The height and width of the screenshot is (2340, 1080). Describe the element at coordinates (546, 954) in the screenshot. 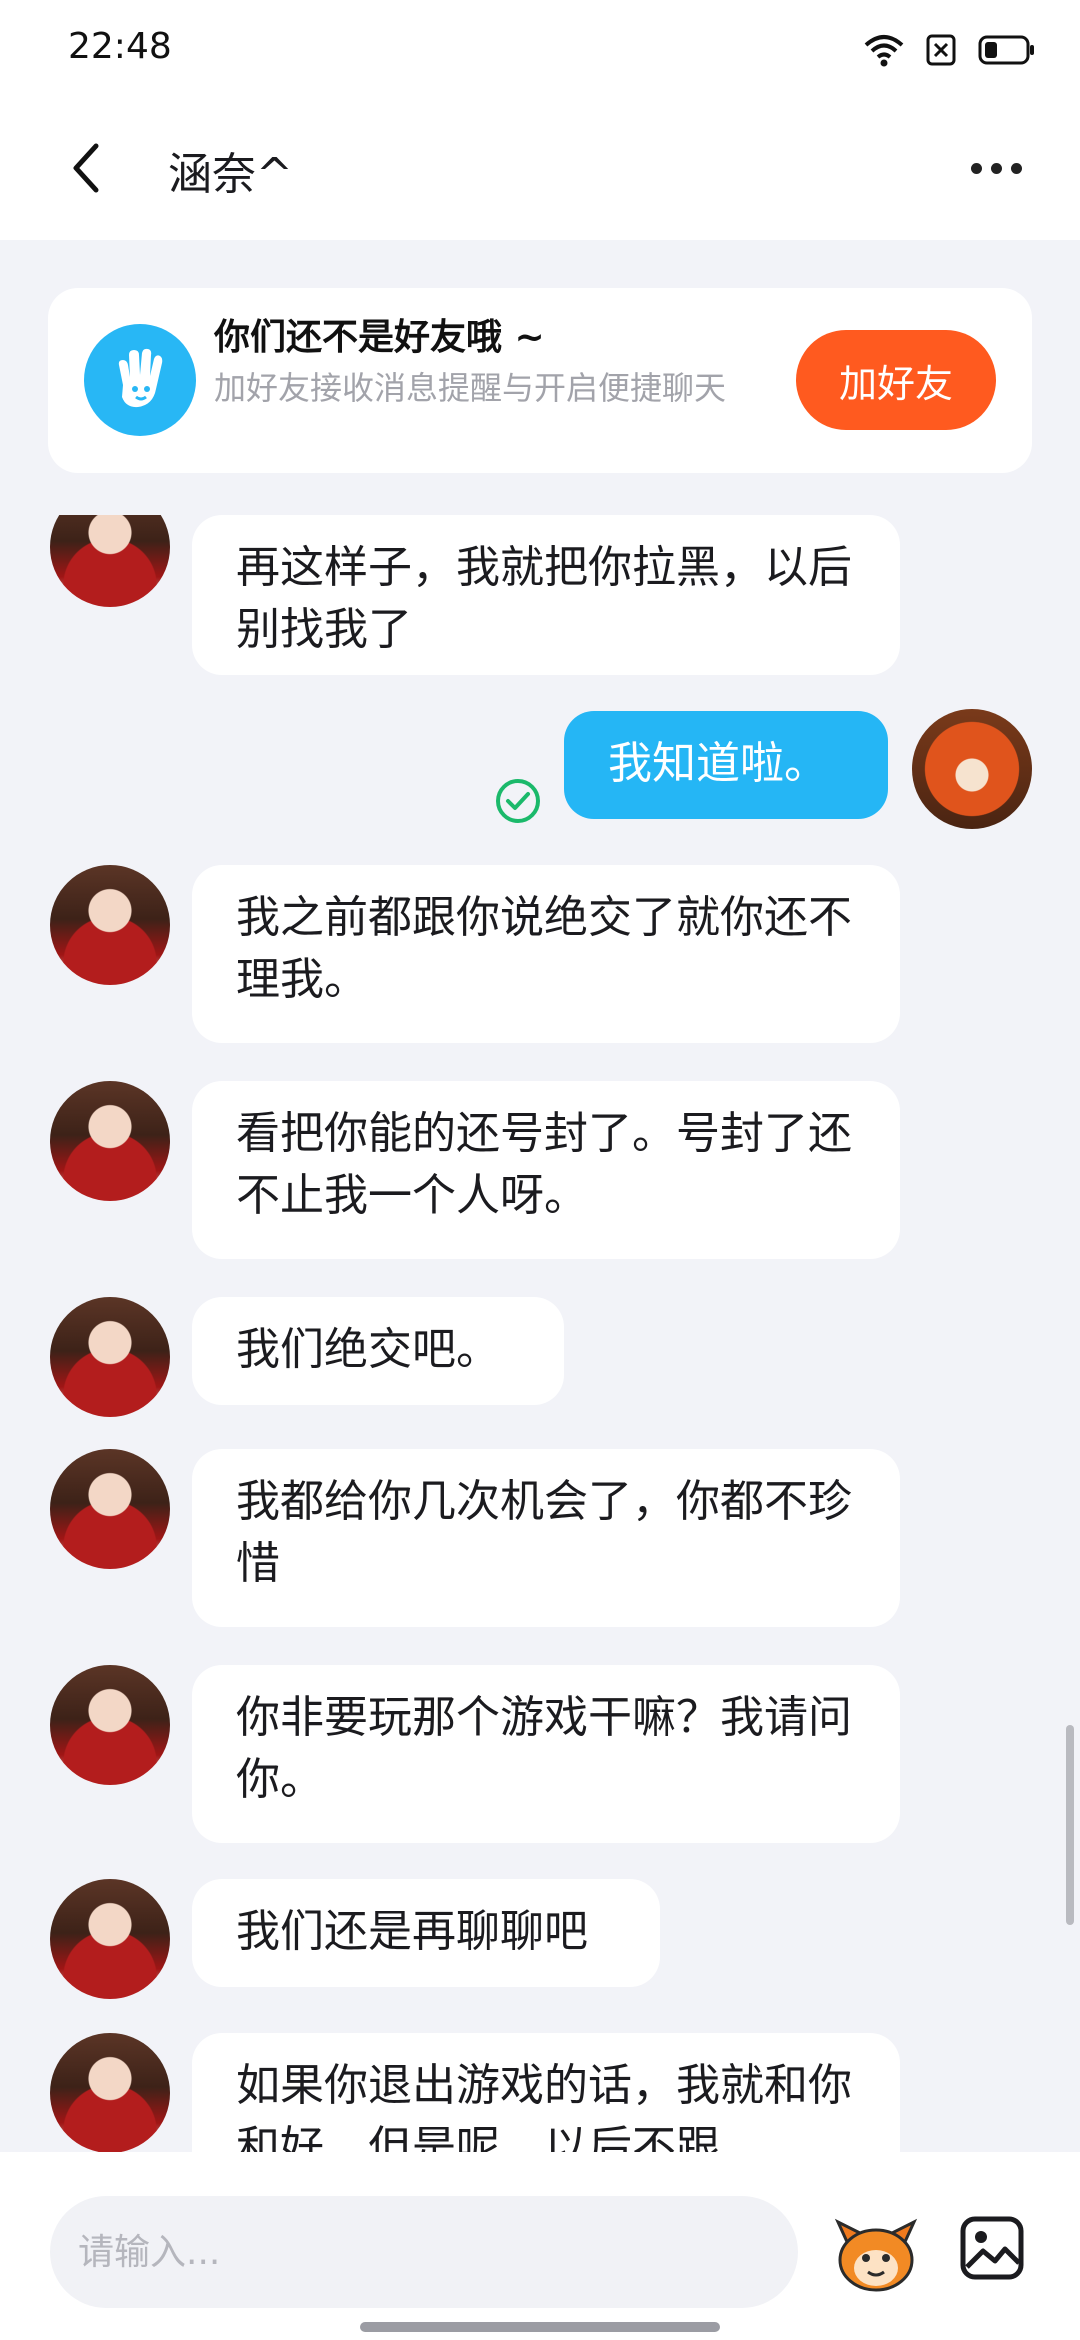

I see `message-bubble: 我之前都跟你说绝交了就你还不理我。` at that location.